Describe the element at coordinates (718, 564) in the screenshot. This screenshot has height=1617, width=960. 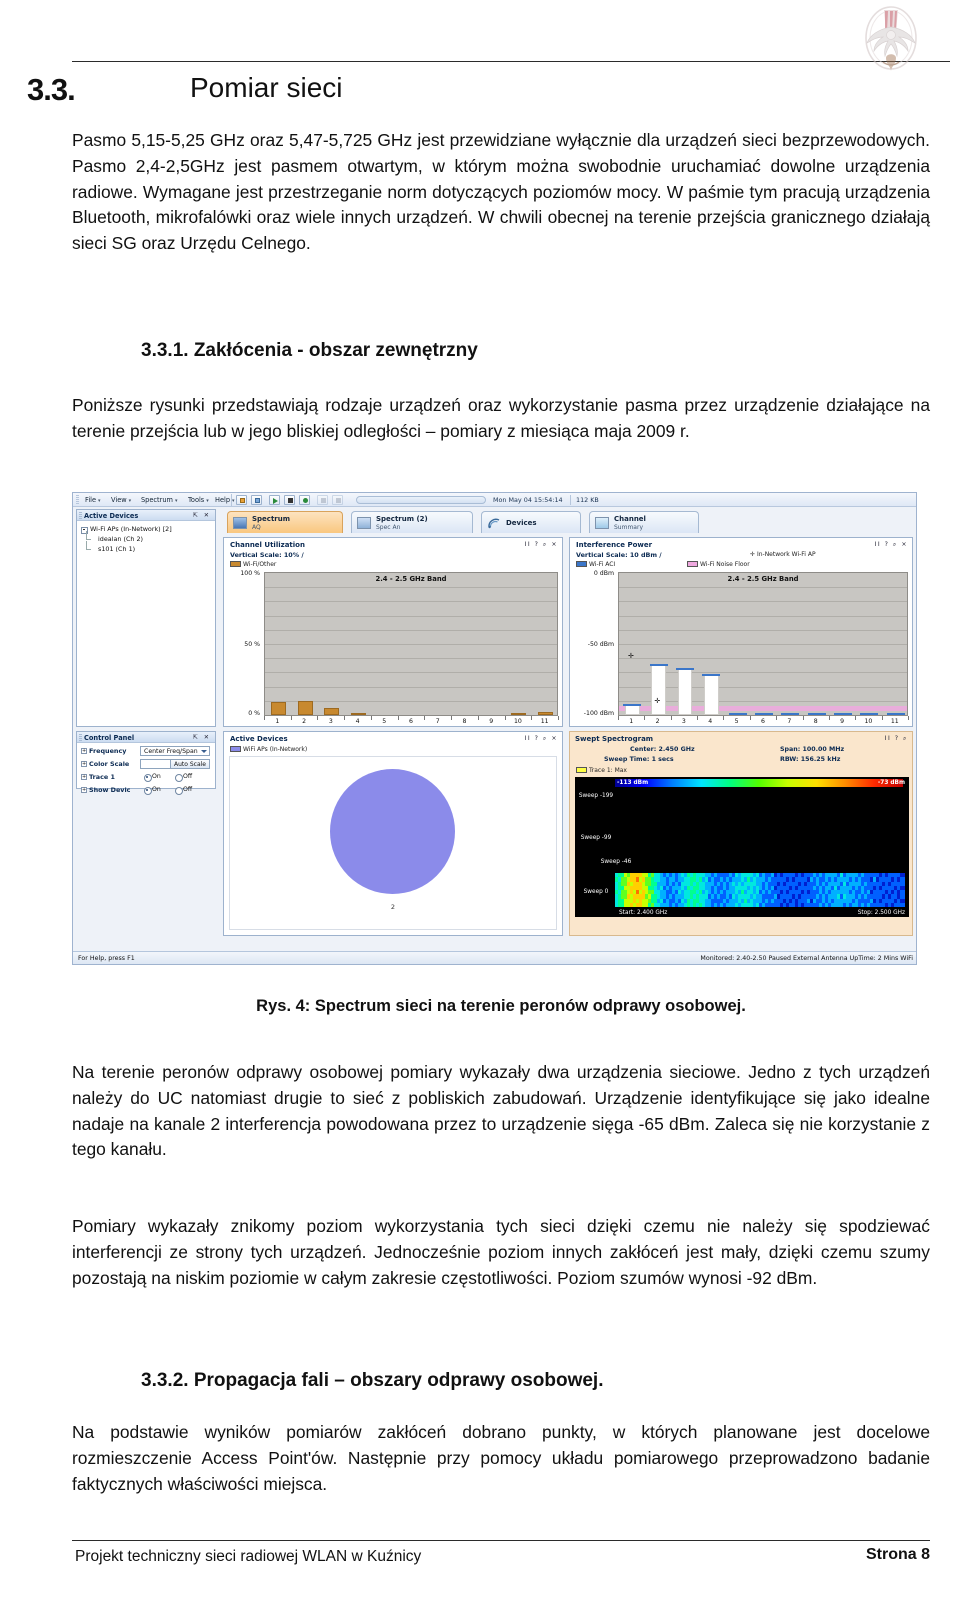
I see `ip-legend-noise: Wi-Fi Noise Floor` at that location.